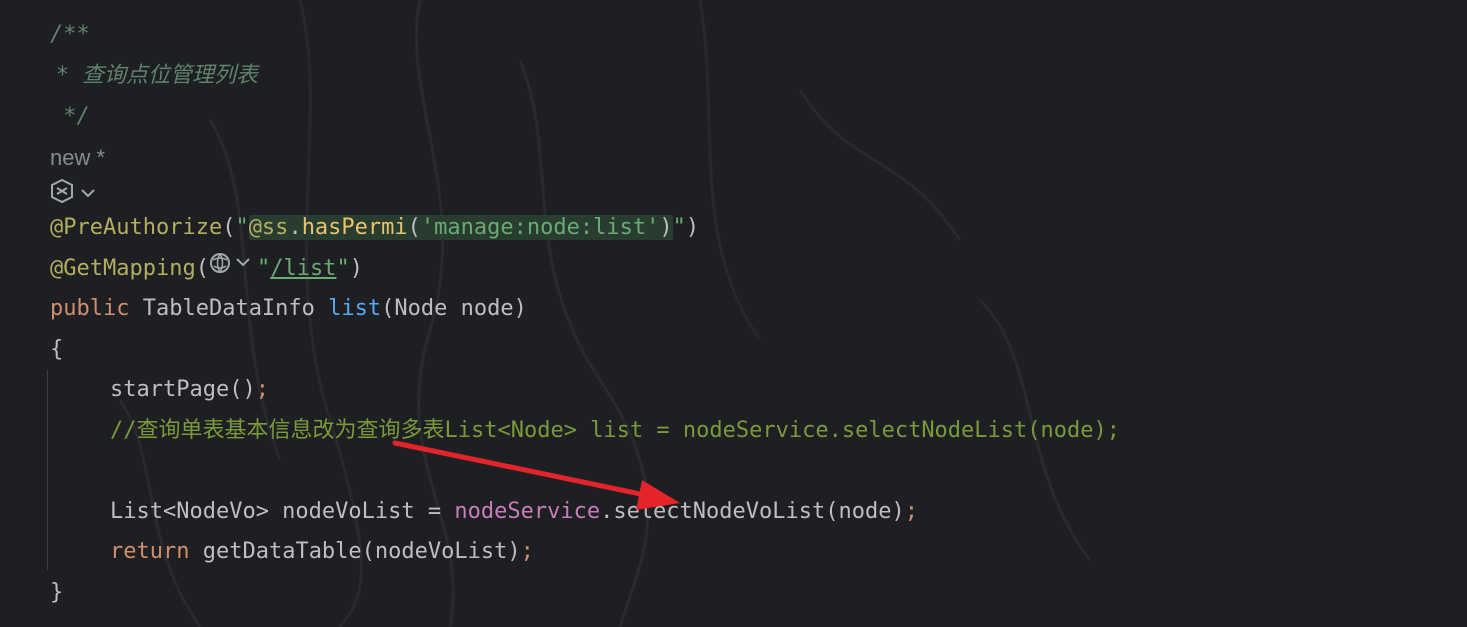 The height and width of the screenshot is (627, 1467). I want to click on spel-expression: @ss.hasPermi('manage:node:list'), so click(460, 227).